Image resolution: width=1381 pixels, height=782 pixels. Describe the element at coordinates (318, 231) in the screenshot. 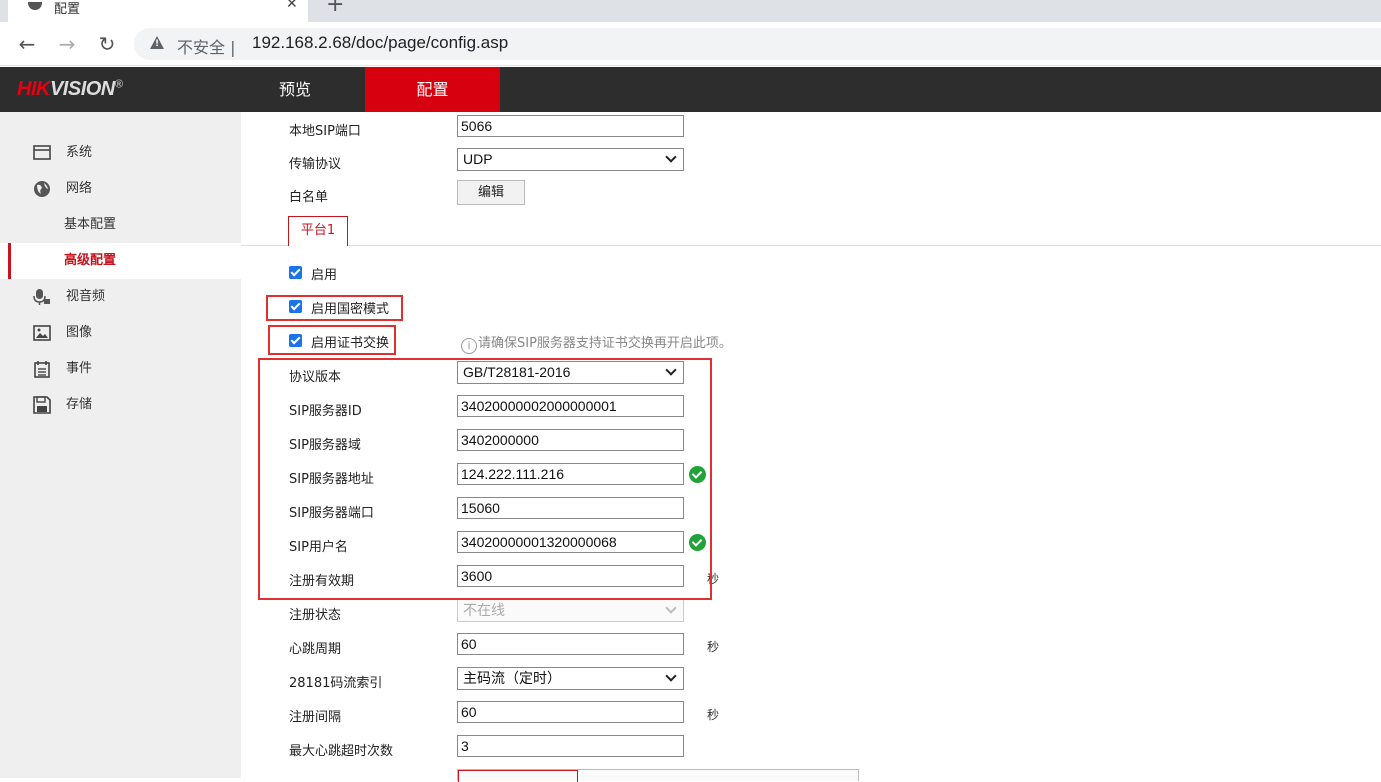

I see `tab-platform-1: 平台1` at that location.